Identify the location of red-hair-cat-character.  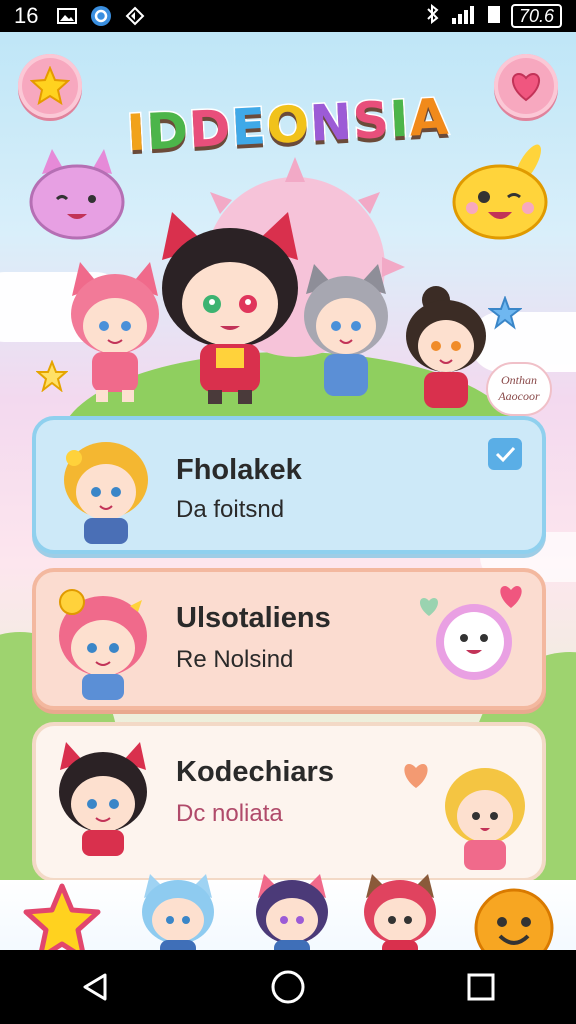
(400, 910).